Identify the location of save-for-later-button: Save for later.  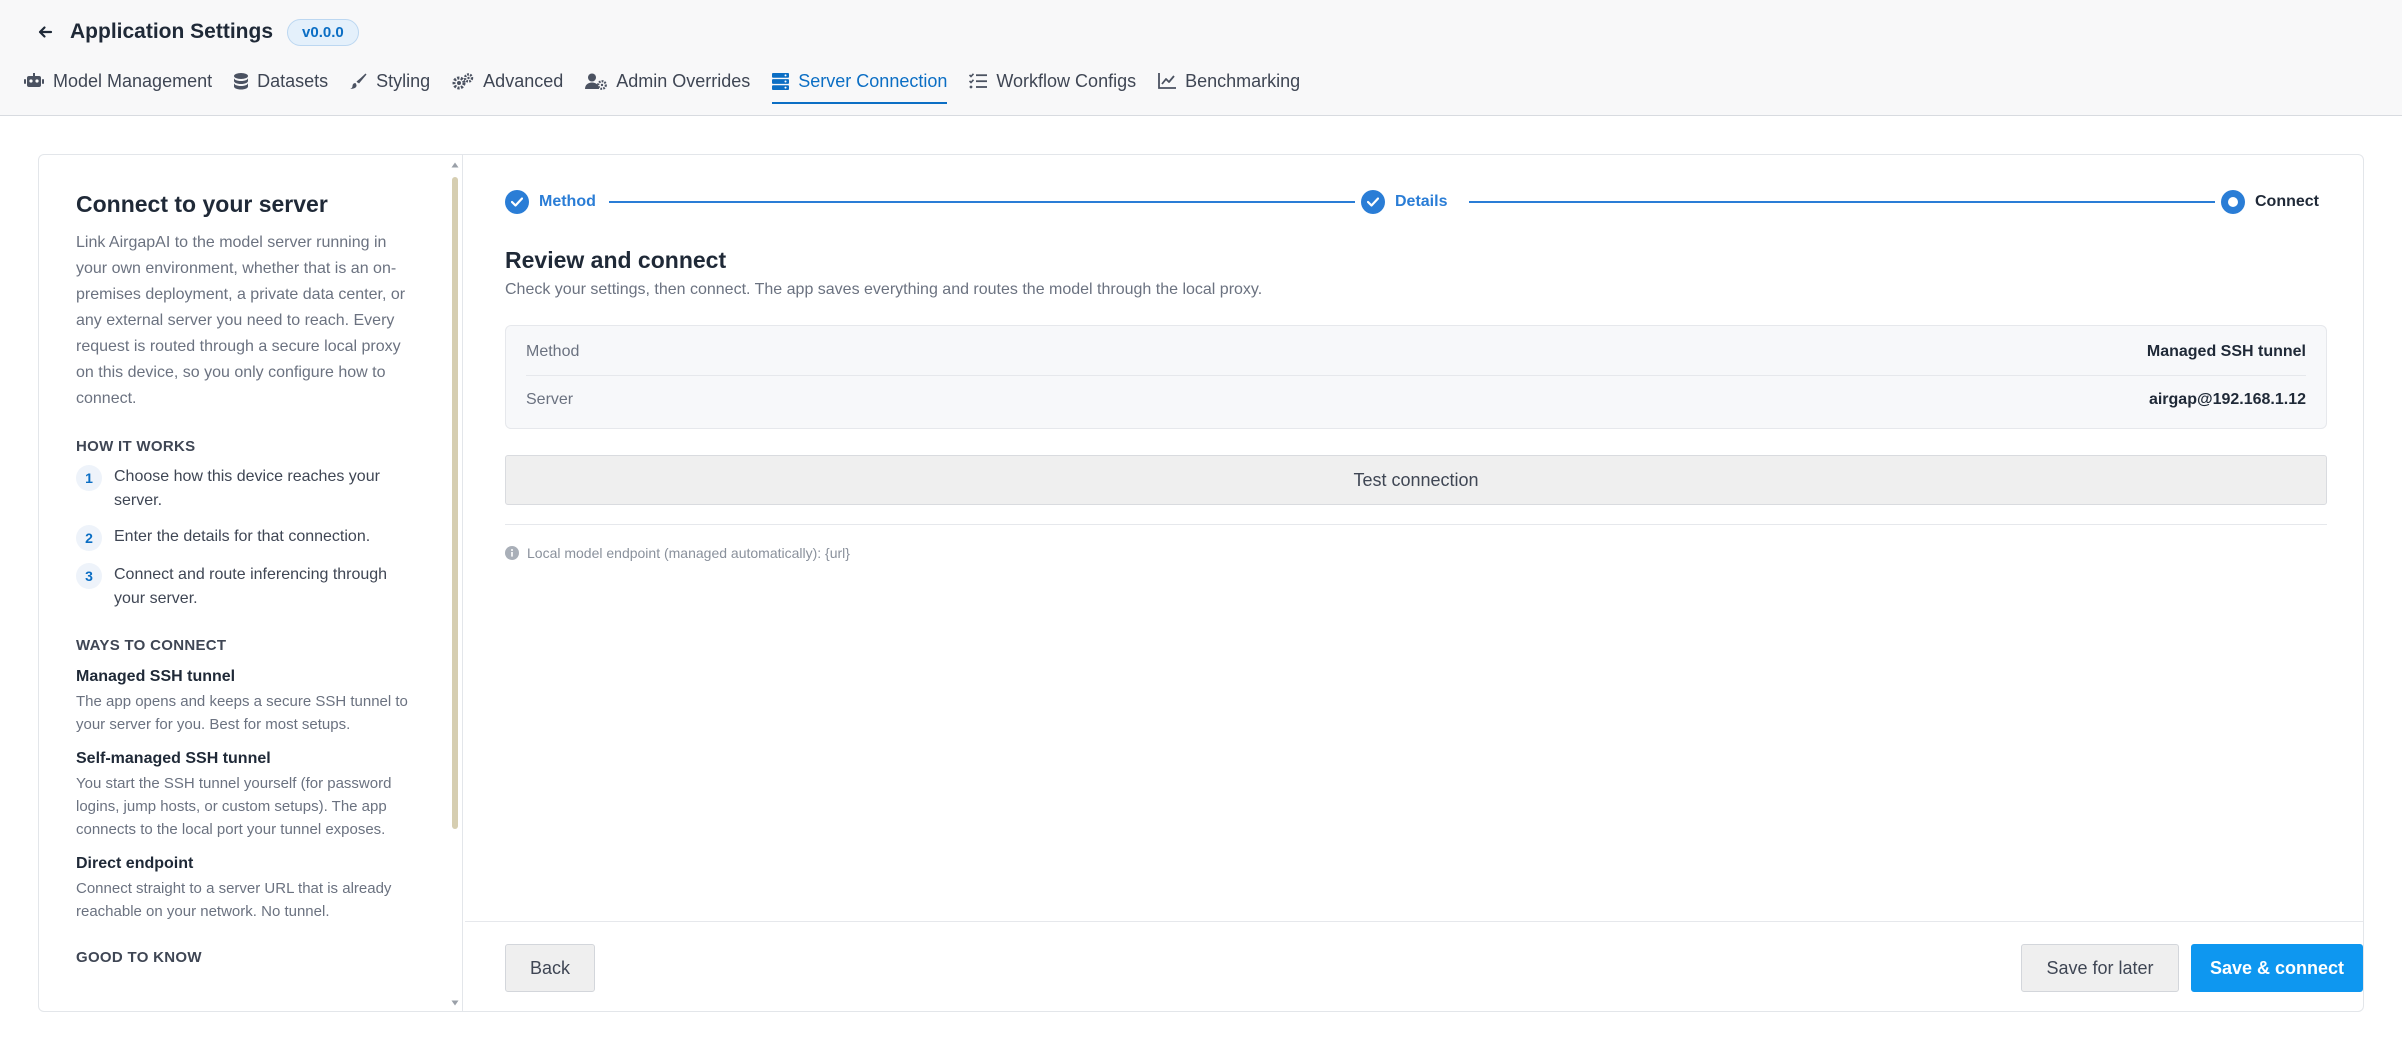
(2100, 968).